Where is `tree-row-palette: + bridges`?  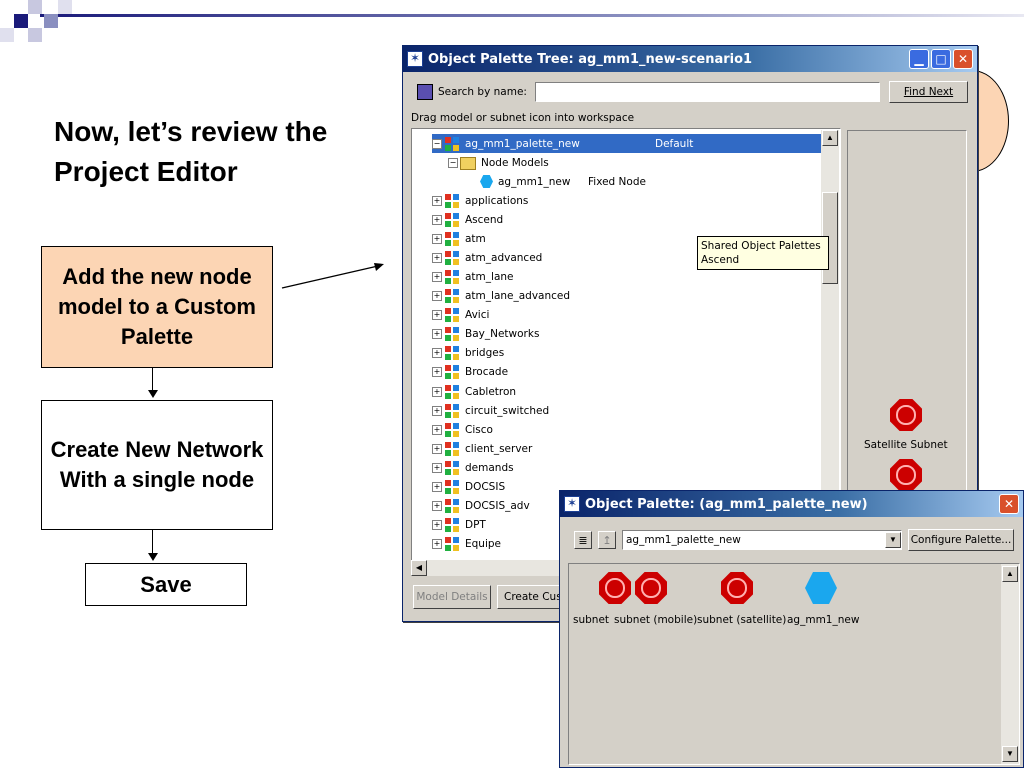
tree-row-palette: + bridges is located at coordinates (468, 353).